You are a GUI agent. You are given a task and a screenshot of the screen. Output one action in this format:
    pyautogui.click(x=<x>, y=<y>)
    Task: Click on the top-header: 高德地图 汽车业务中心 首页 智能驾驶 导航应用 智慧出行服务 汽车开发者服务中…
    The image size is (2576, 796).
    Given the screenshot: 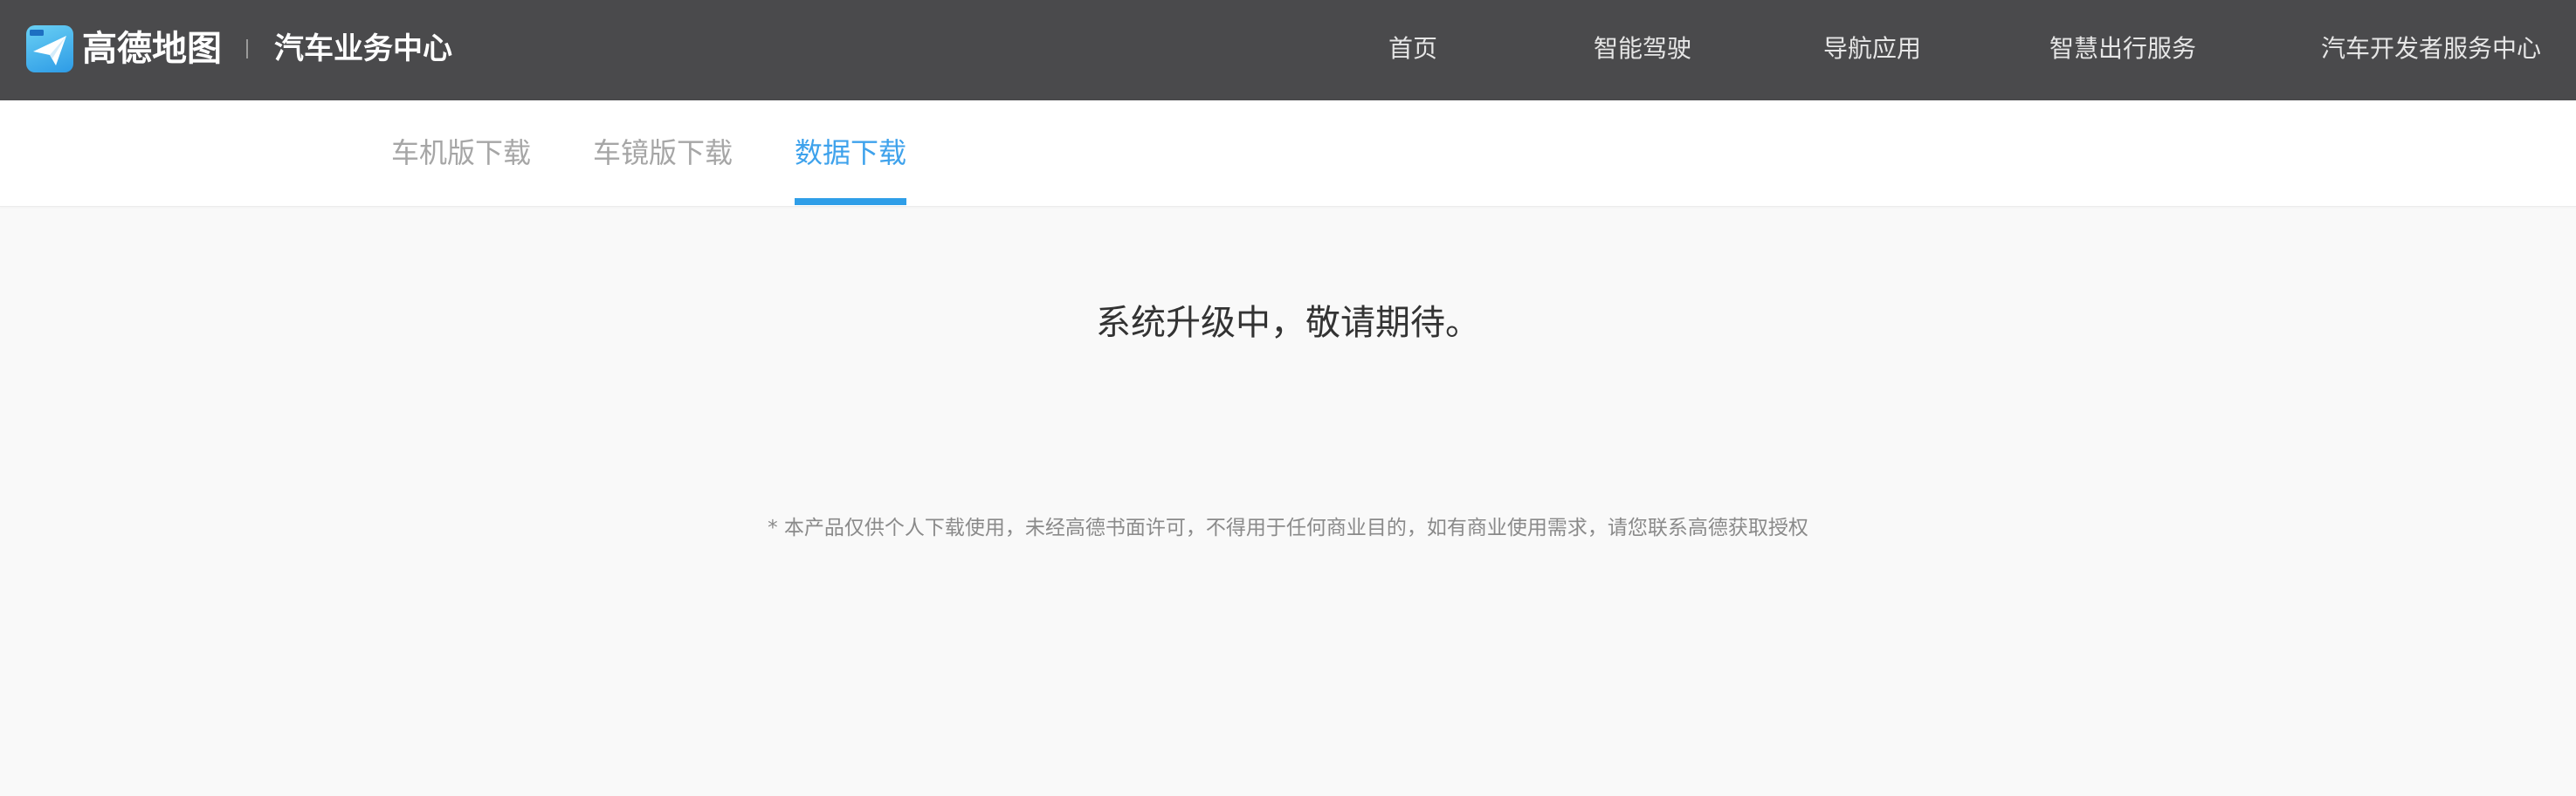 What is the action you would take?
    pyautogui.click(x=1288, y=50)
    